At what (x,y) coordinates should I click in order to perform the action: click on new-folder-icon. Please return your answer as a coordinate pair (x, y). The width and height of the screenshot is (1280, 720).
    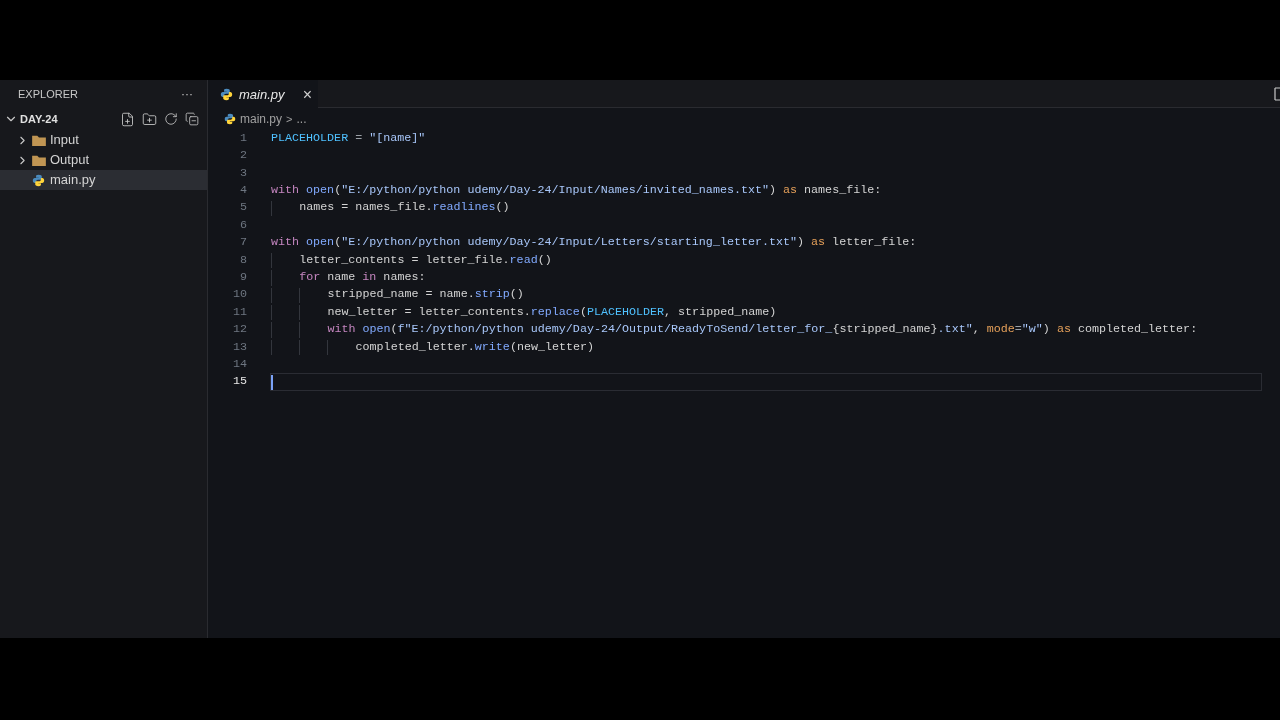
    Looking at the image, I should click on (149, 119).